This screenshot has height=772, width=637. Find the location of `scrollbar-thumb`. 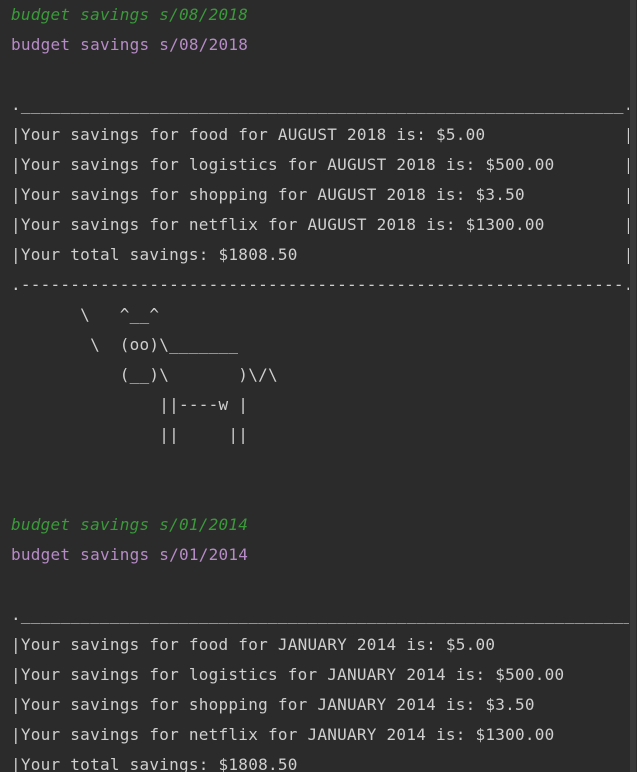

scrollbar-thumb is located at coordinates (633, 386).